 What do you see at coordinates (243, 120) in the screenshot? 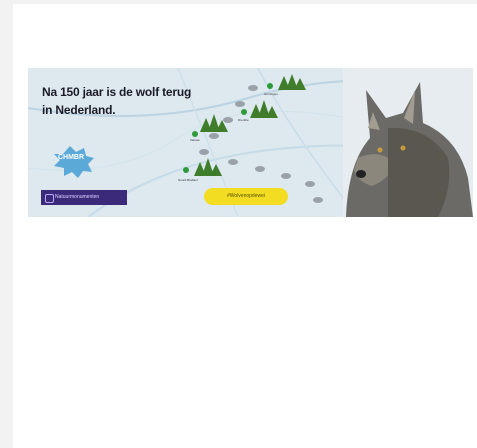
I see `place-label: Drenthe` at bounding box center [243, 120].